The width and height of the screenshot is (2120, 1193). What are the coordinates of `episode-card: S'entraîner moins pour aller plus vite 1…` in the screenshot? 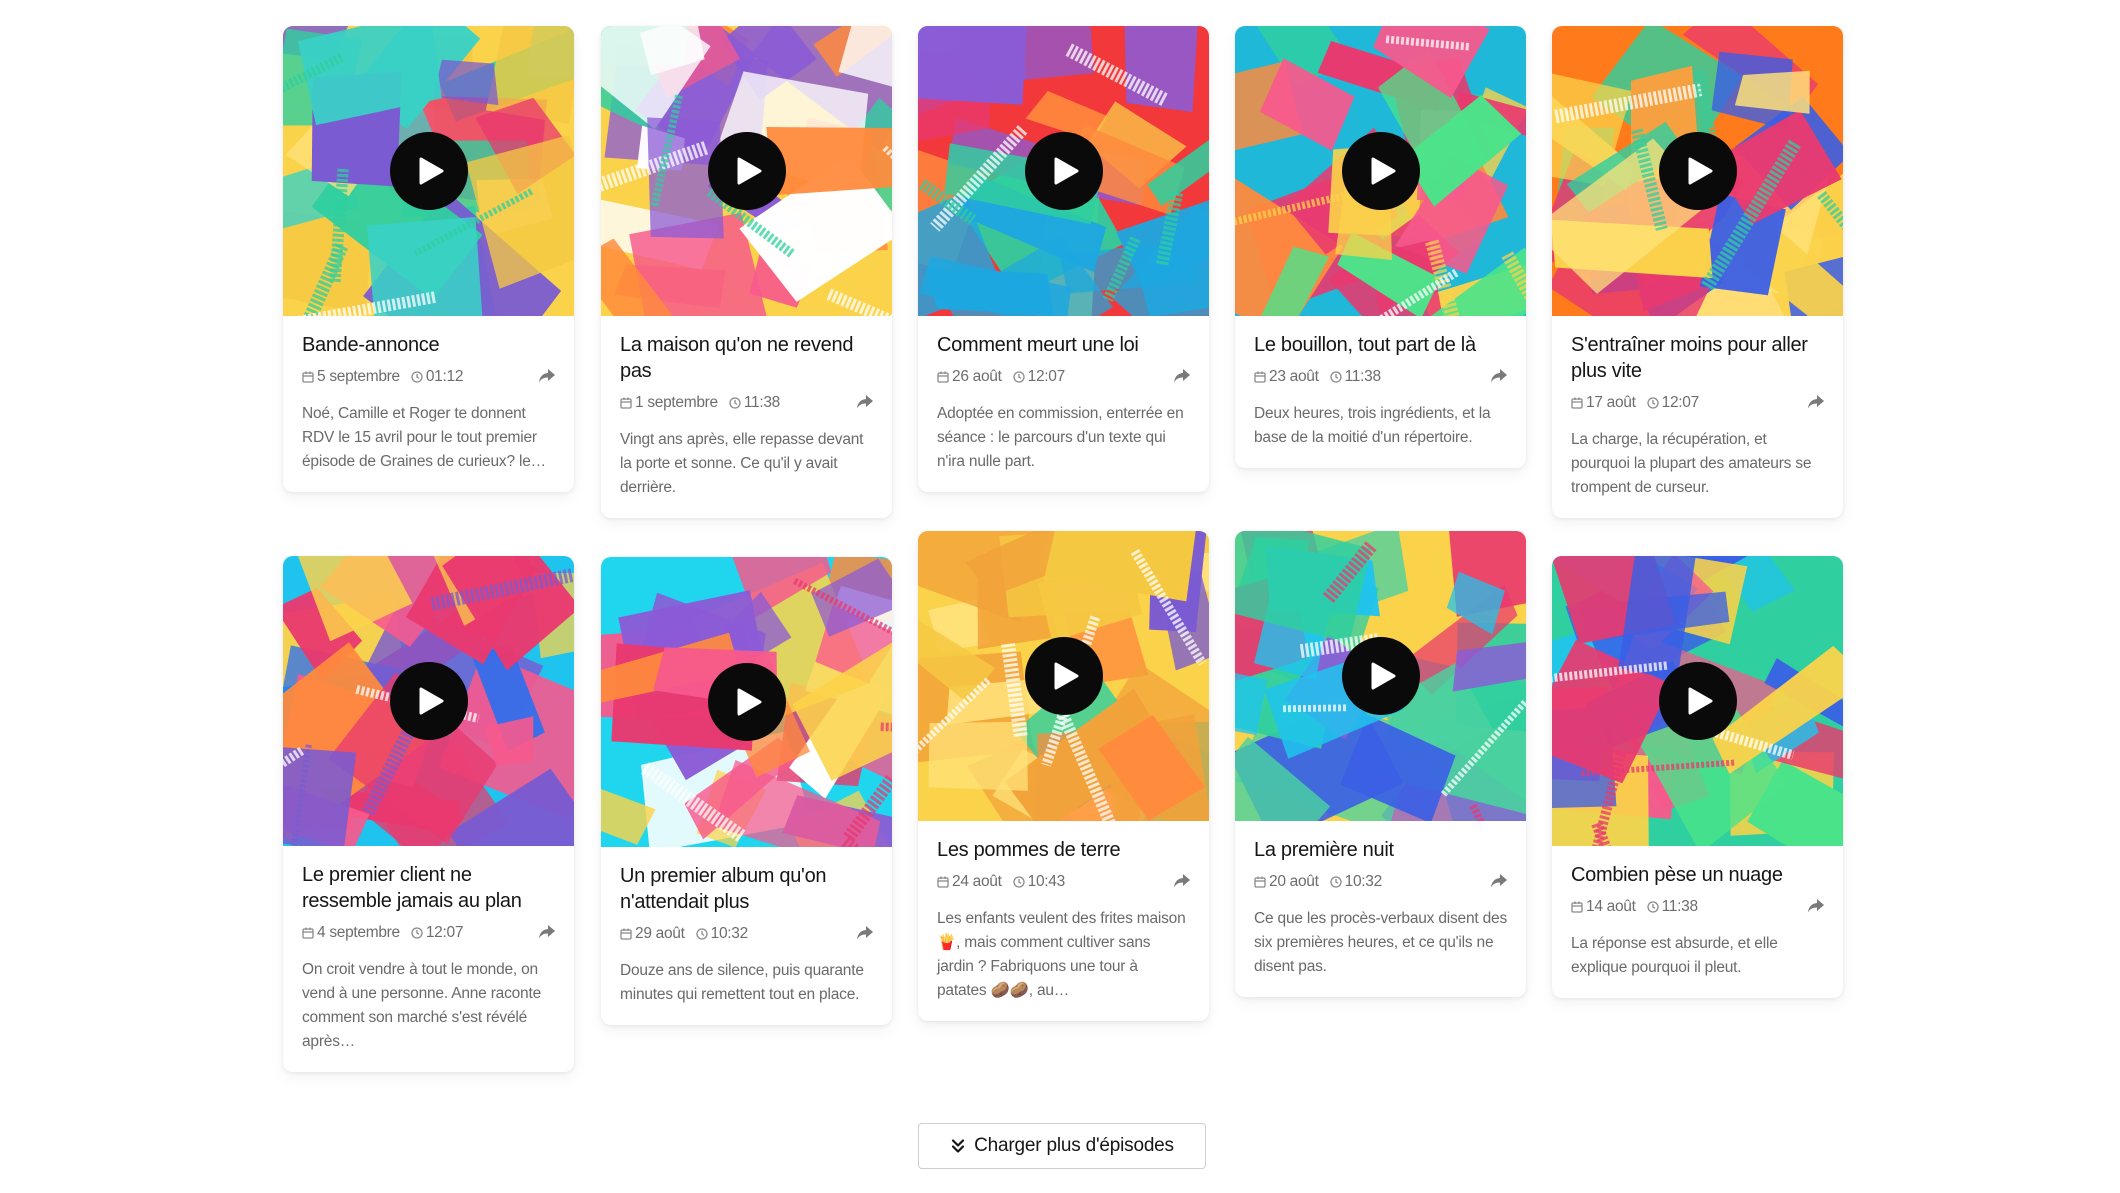 It's located at (1697, 272).